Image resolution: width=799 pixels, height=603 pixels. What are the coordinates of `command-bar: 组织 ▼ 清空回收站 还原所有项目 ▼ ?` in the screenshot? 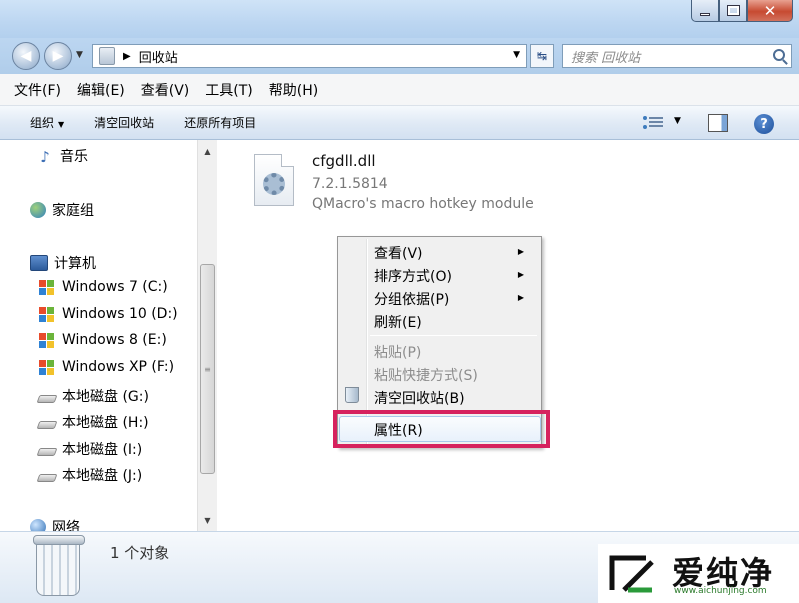 It's located at (399, 123).